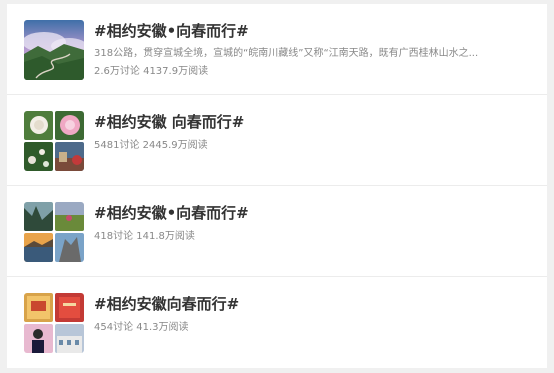  I want to click on topic-stats: 454讨论 41.3万阅读, so click(141, 327).